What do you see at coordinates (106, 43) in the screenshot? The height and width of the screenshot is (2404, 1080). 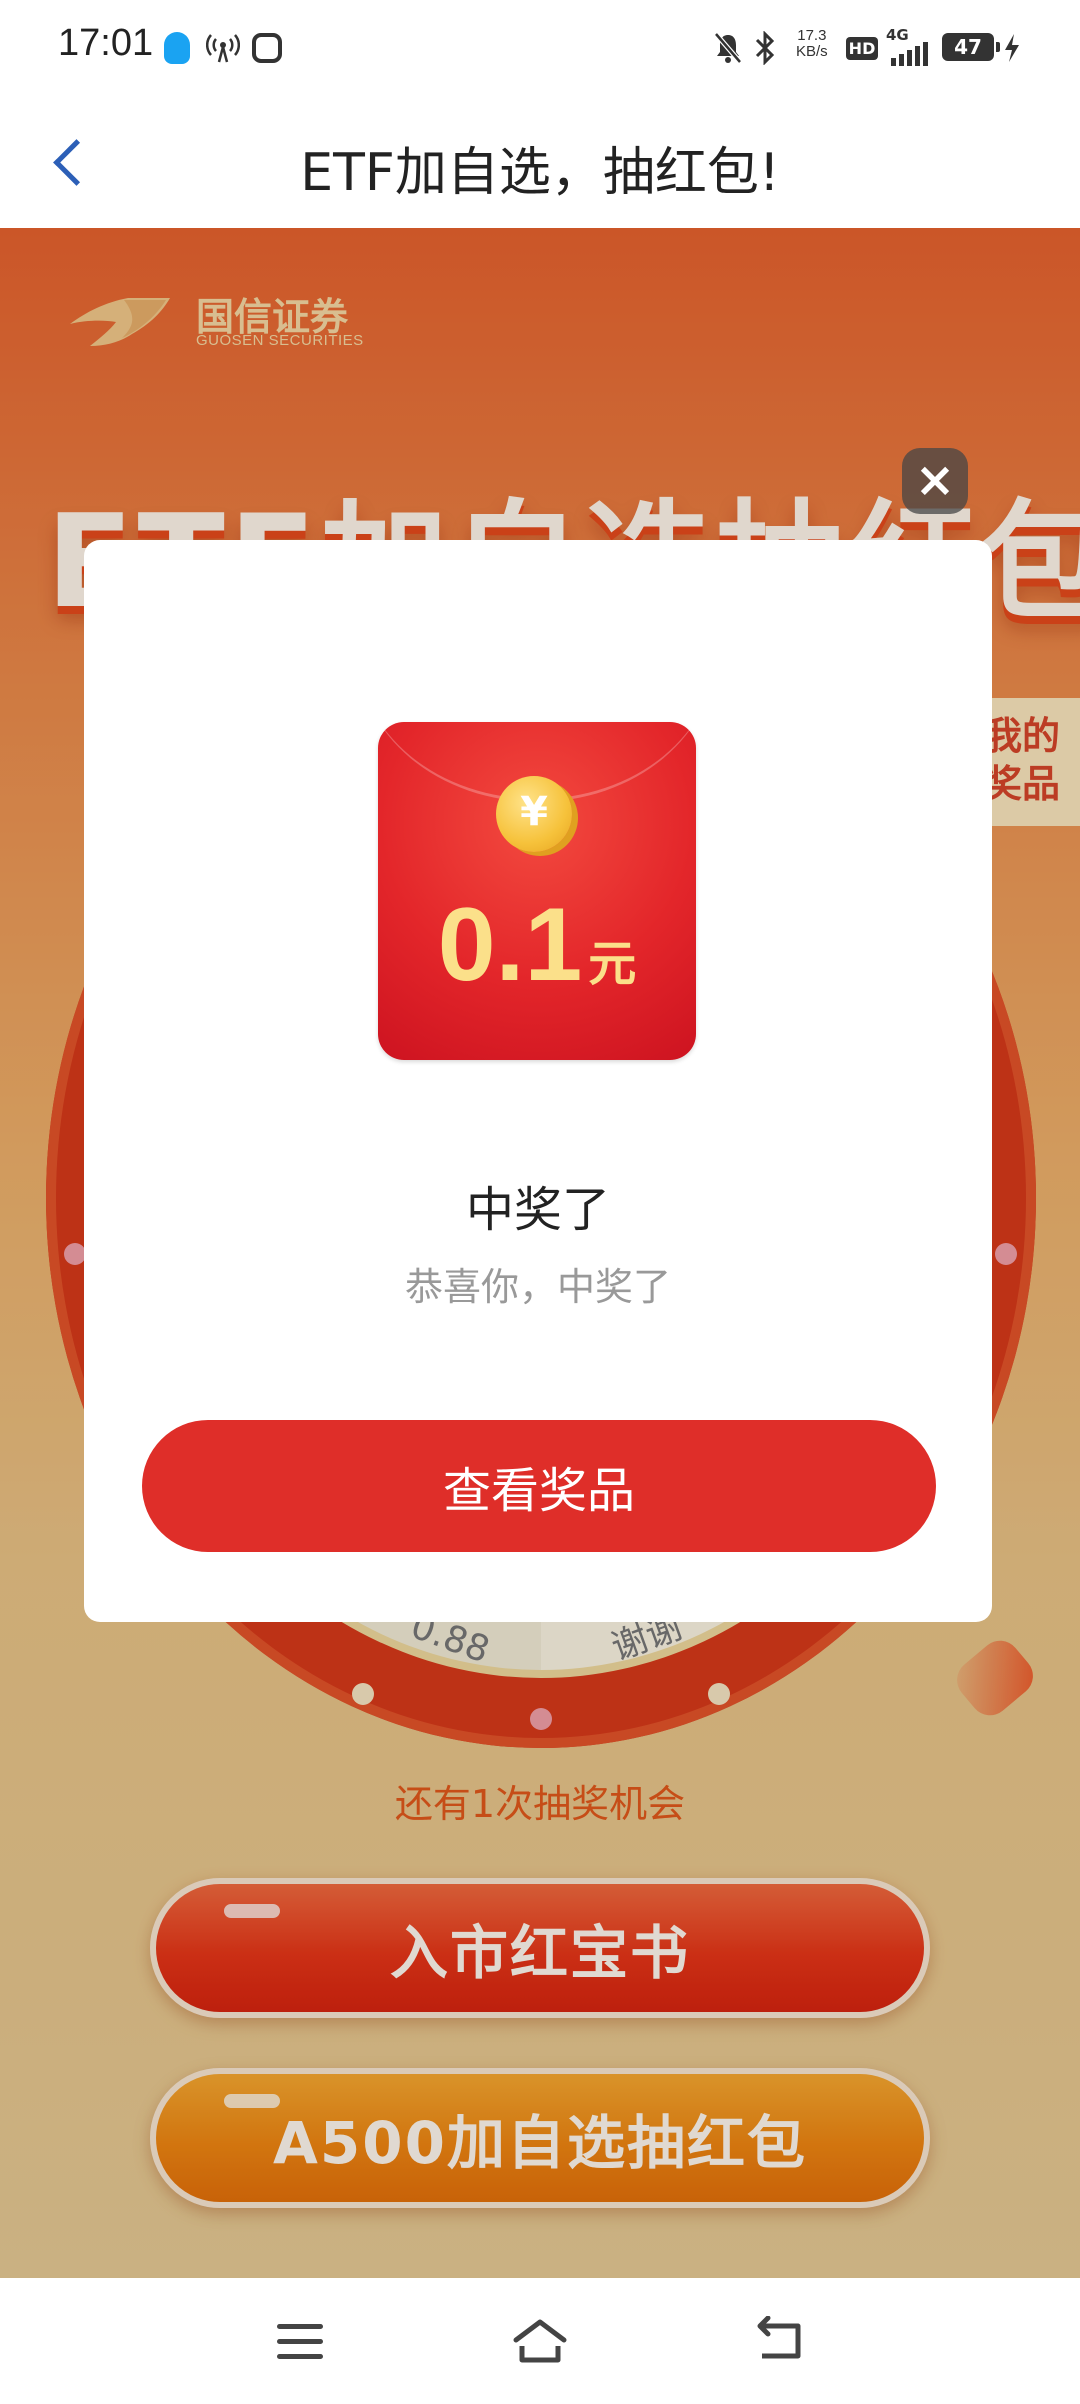 I see `status-time: 17:01` at bounding box center [106, 43].